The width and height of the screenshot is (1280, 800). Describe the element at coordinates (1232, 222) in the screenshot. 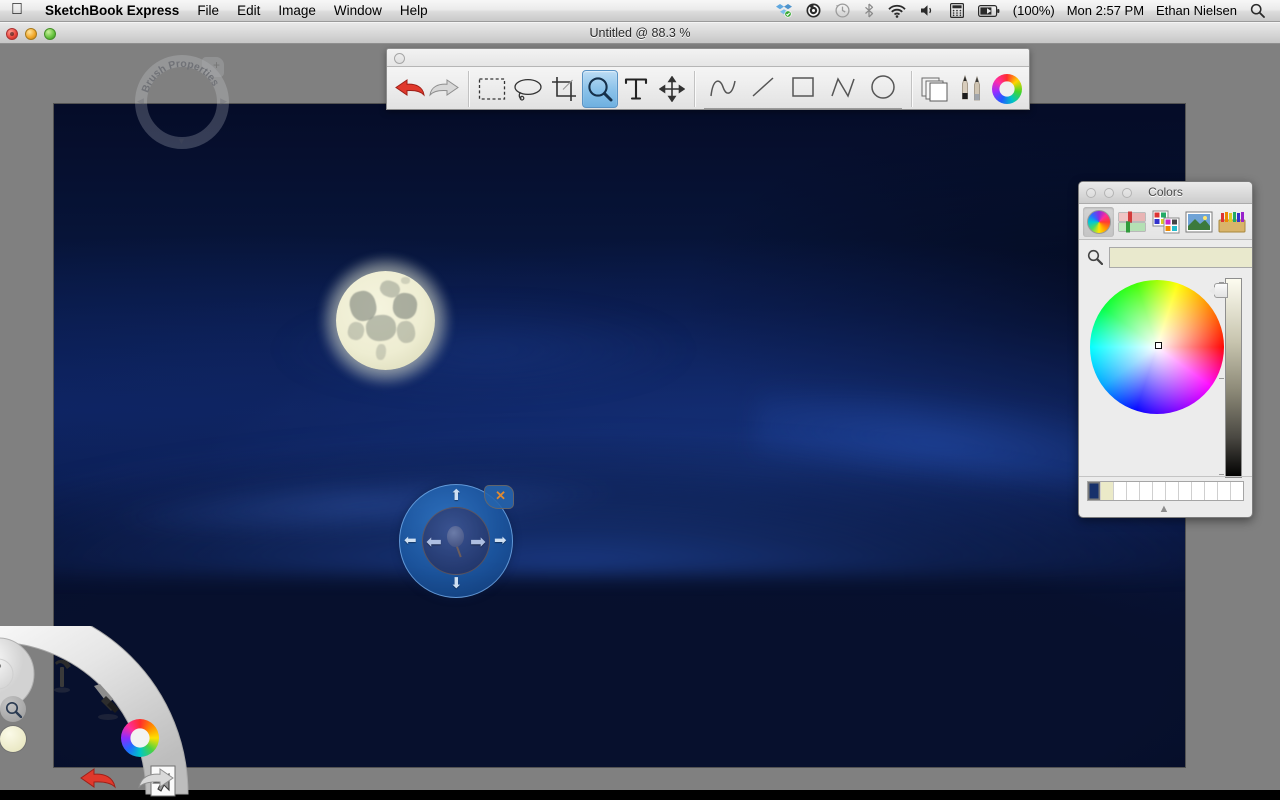

I see `crayons-tab` at that location.